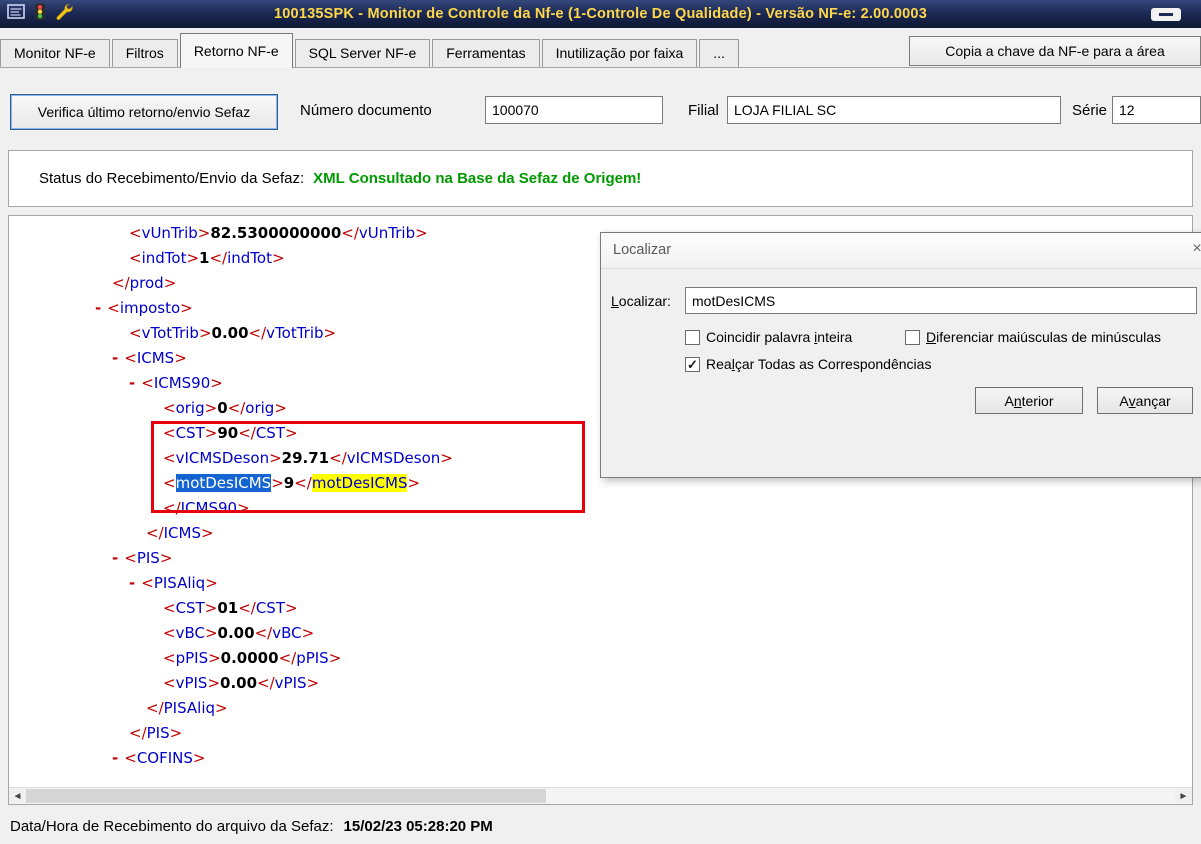 This screenshot has height=844, width=1201. What do you see at coordinates (641, 301) in the screenshot?
I see `find-field-label: Localizar:` at bounding box center [641, 301].